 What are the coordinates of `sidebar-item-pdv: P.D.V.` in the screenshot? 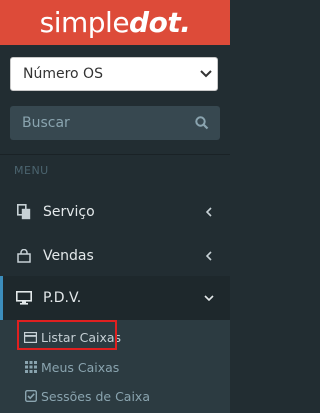 It's located at (115, 298).